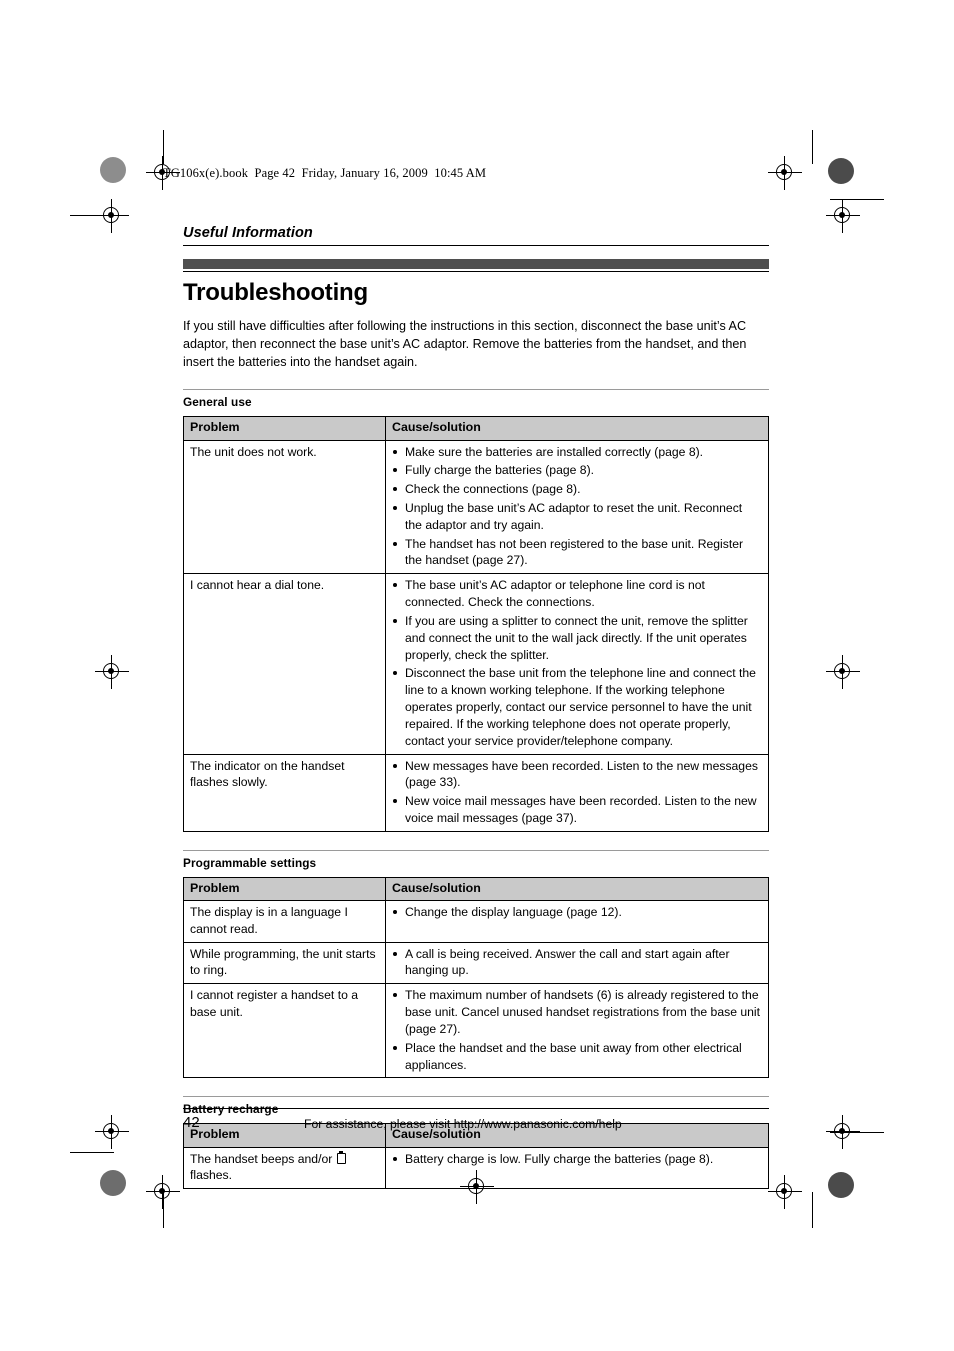  Describe the element at coordinates (812, 1210) in the screenshot. I see `trim-line-bottom-right-vertical` at that location.